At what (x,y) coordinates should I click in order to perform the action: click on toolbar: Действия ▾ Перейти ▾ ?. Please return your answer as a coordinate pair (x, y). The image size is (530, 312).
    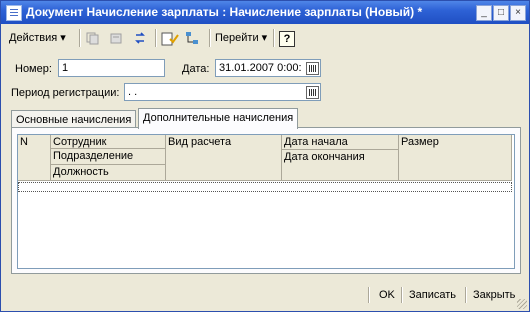
    Looking at the image, I should click on (265, 38).